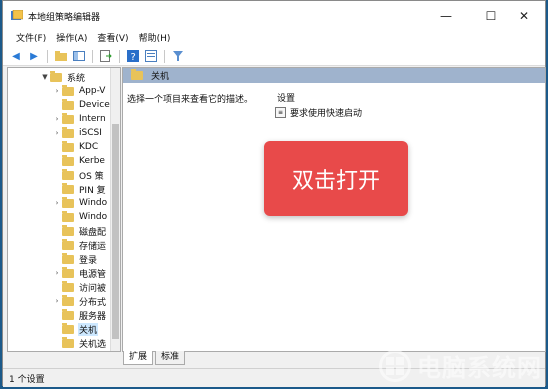 The height and width of the screenshot is (389, 548). I want to click on tree-item-shutdown: 关机, so click(75, 329).